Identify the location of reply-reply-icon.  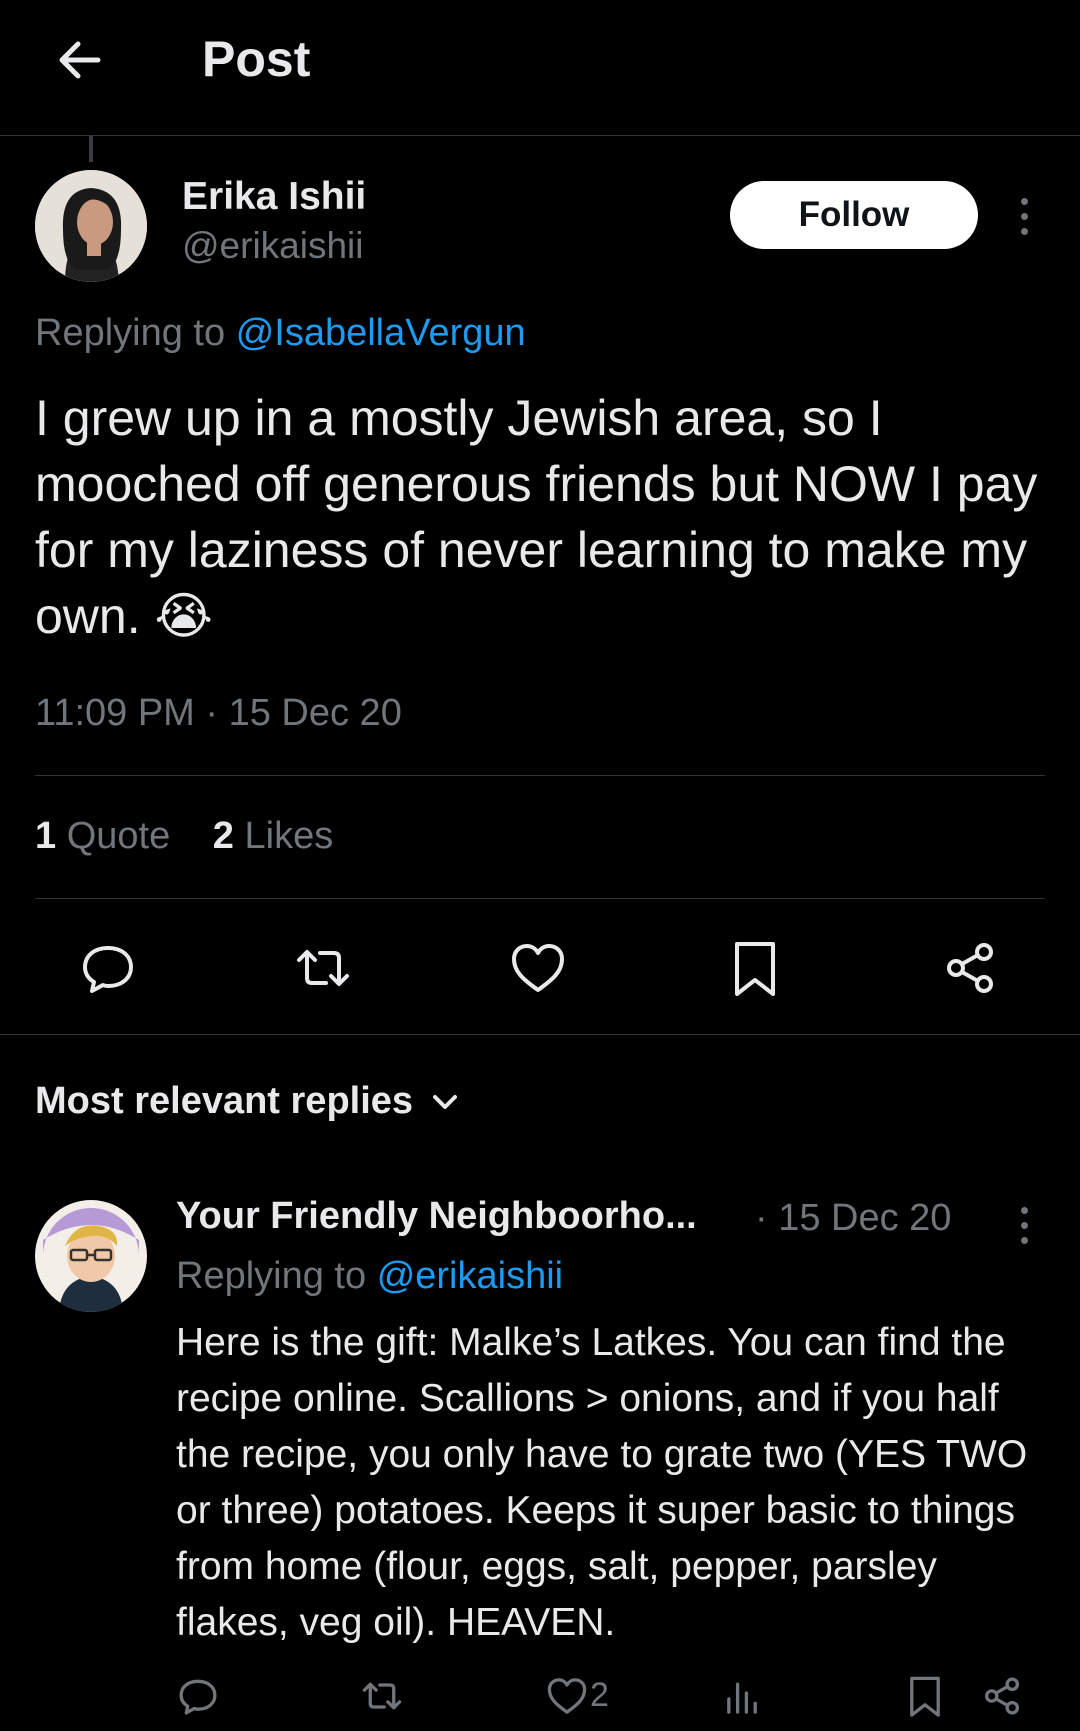
(198, 1696).